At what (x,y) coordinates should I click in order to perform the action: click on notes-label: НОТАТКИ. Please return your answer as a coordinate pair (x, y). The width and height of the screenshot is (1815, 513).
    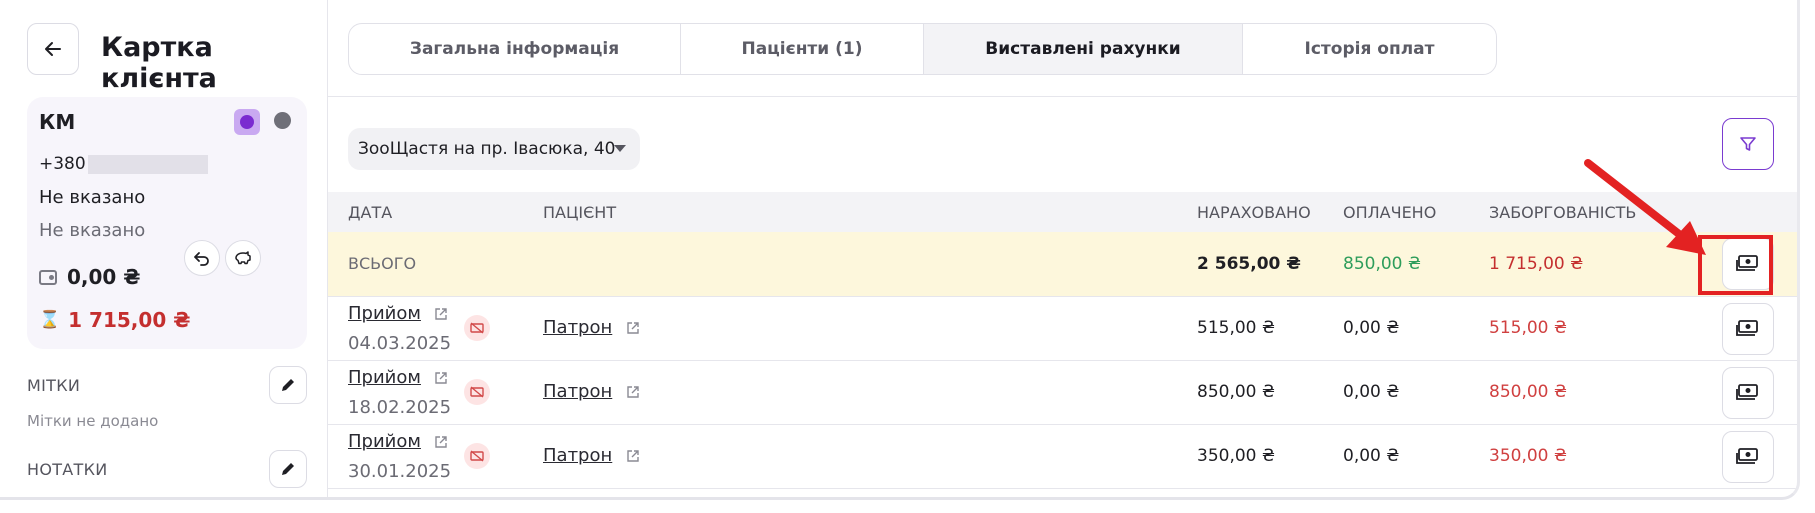
    Looking at the image, I should click on (67, 469).